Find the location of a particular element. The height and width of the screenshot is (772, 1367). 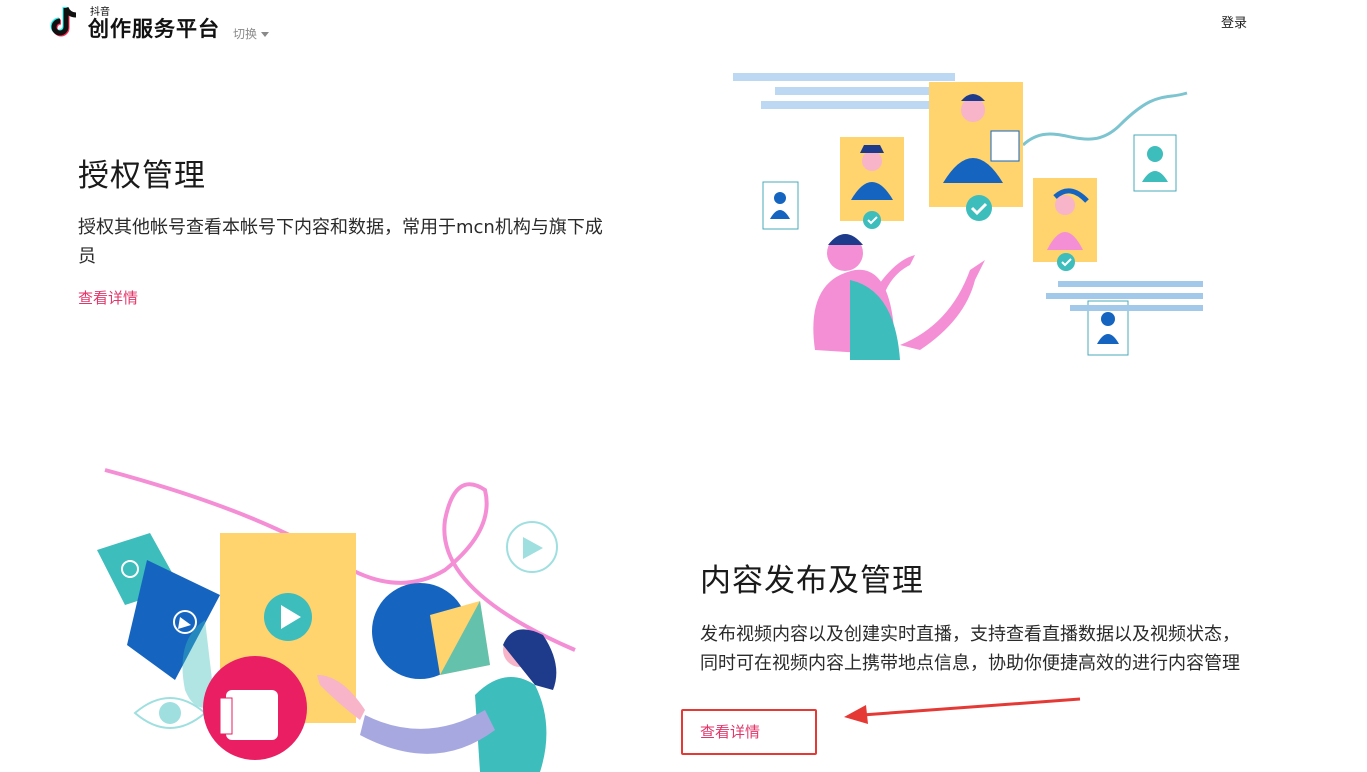

switch-dropdown: 切换 is located at coordinates (251, 33).